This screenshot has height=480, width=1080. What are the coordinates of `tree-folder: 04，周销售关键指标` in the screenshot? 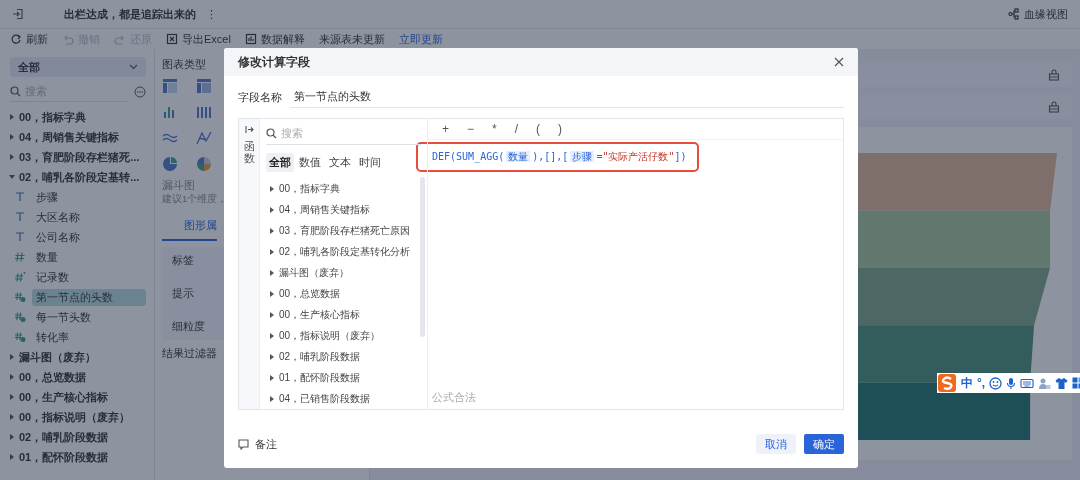 It's located at (78, 137).